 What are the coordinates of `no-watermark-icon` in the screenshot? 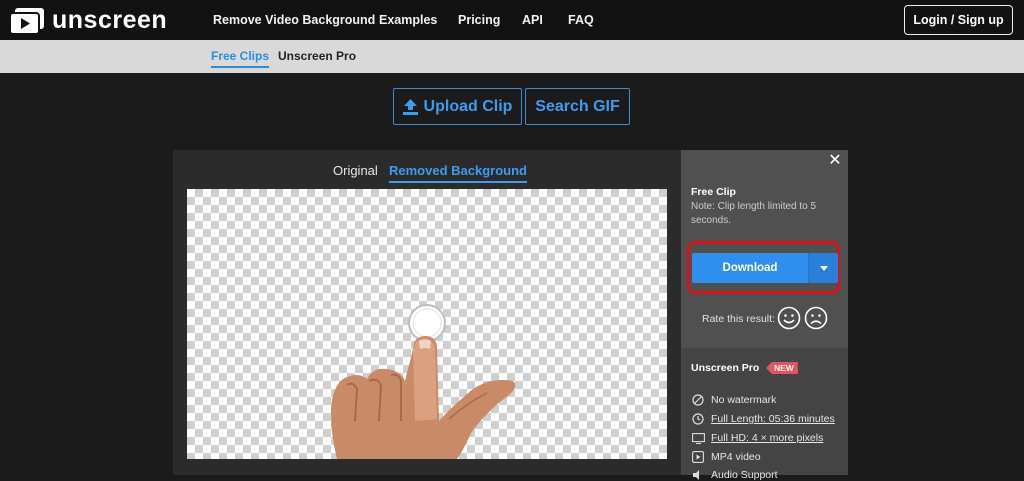 It's located at (698, 400).